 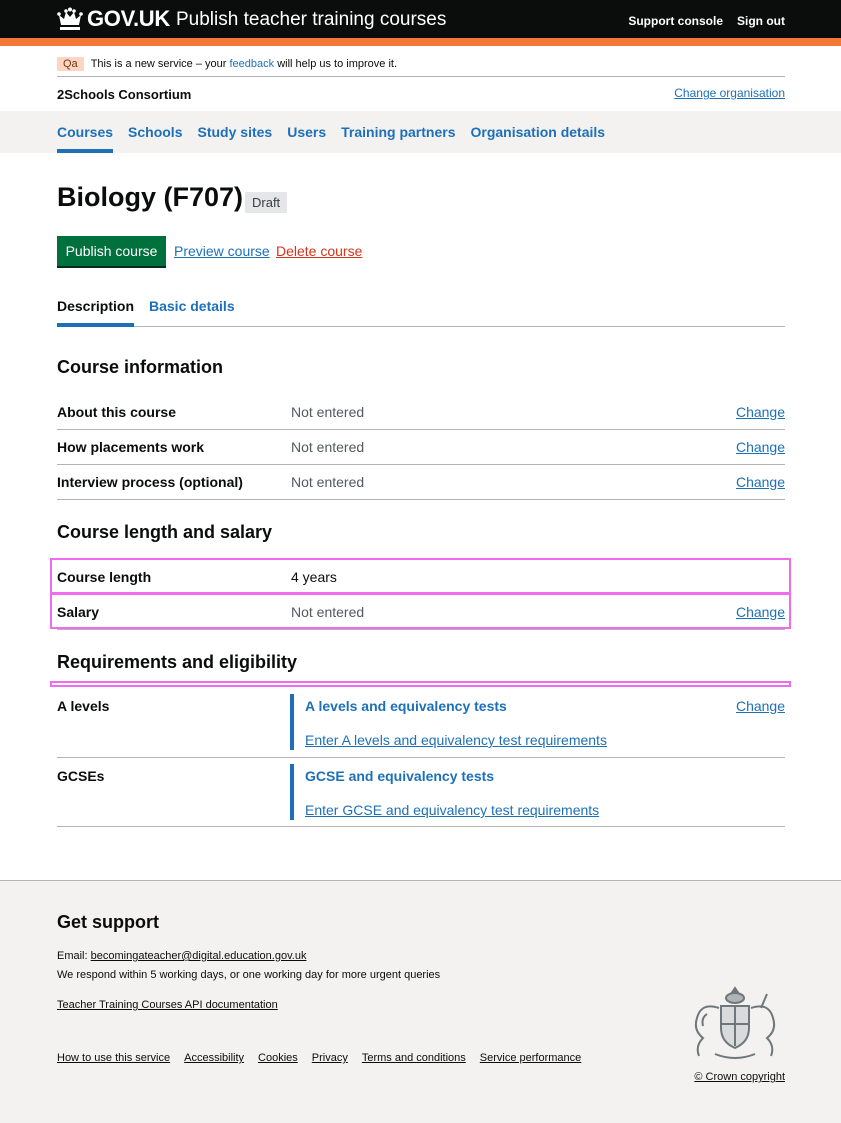 What do you see at coordinates (95, 325) in the screenshot?
I see `active-tab-indicator` at bounding box center [95, 325].